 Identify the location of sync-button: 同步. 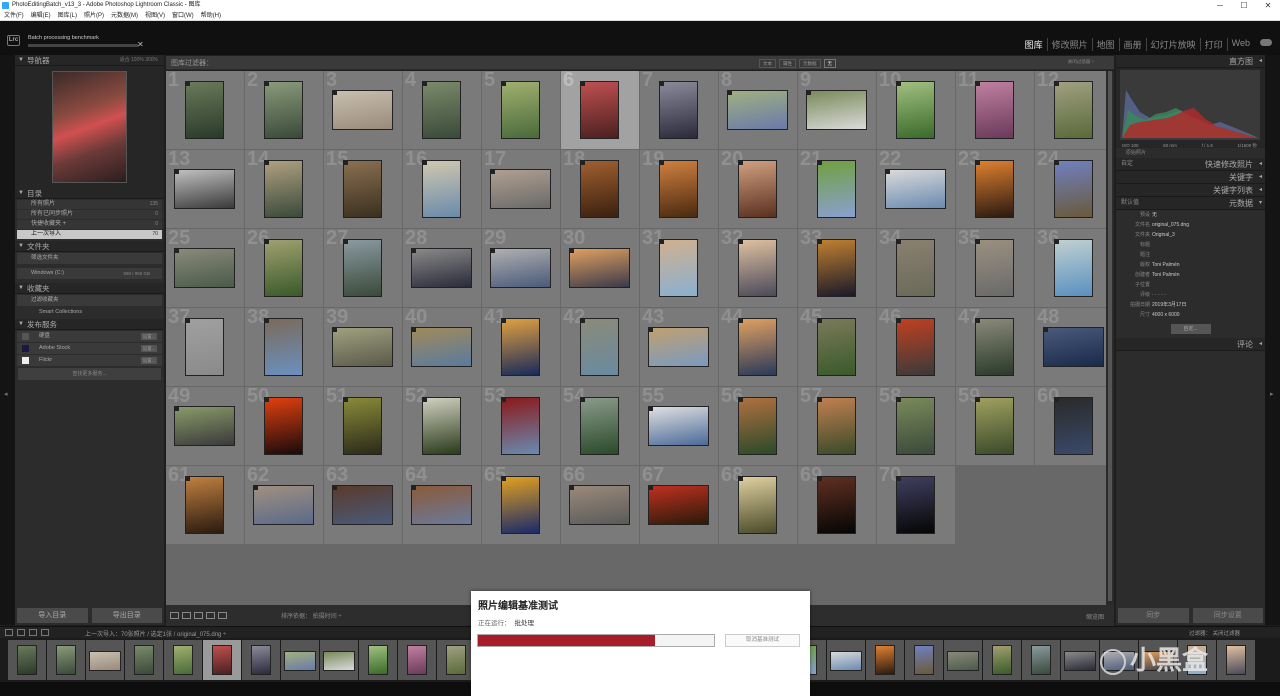
(1153, 615).